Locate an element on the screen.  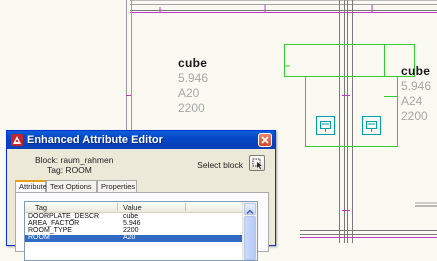
room-label-block: cube 5.946 A20 2200 is located at coordinates (193, 85).